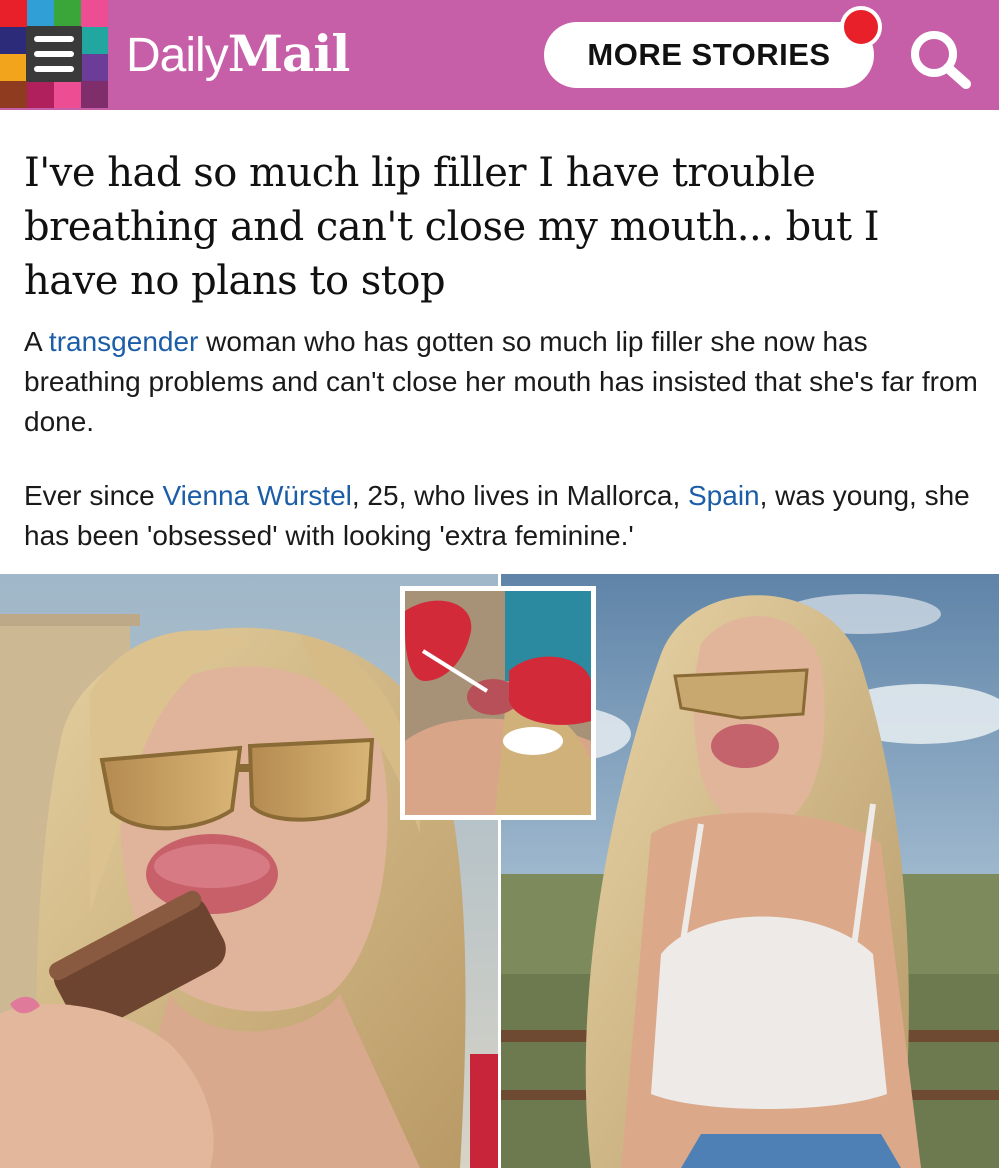  What do you see at coordinates (709, 55) in the screenshot?
I see `more-stories-button: MORE STORIES` at bounding box center [709, 55].